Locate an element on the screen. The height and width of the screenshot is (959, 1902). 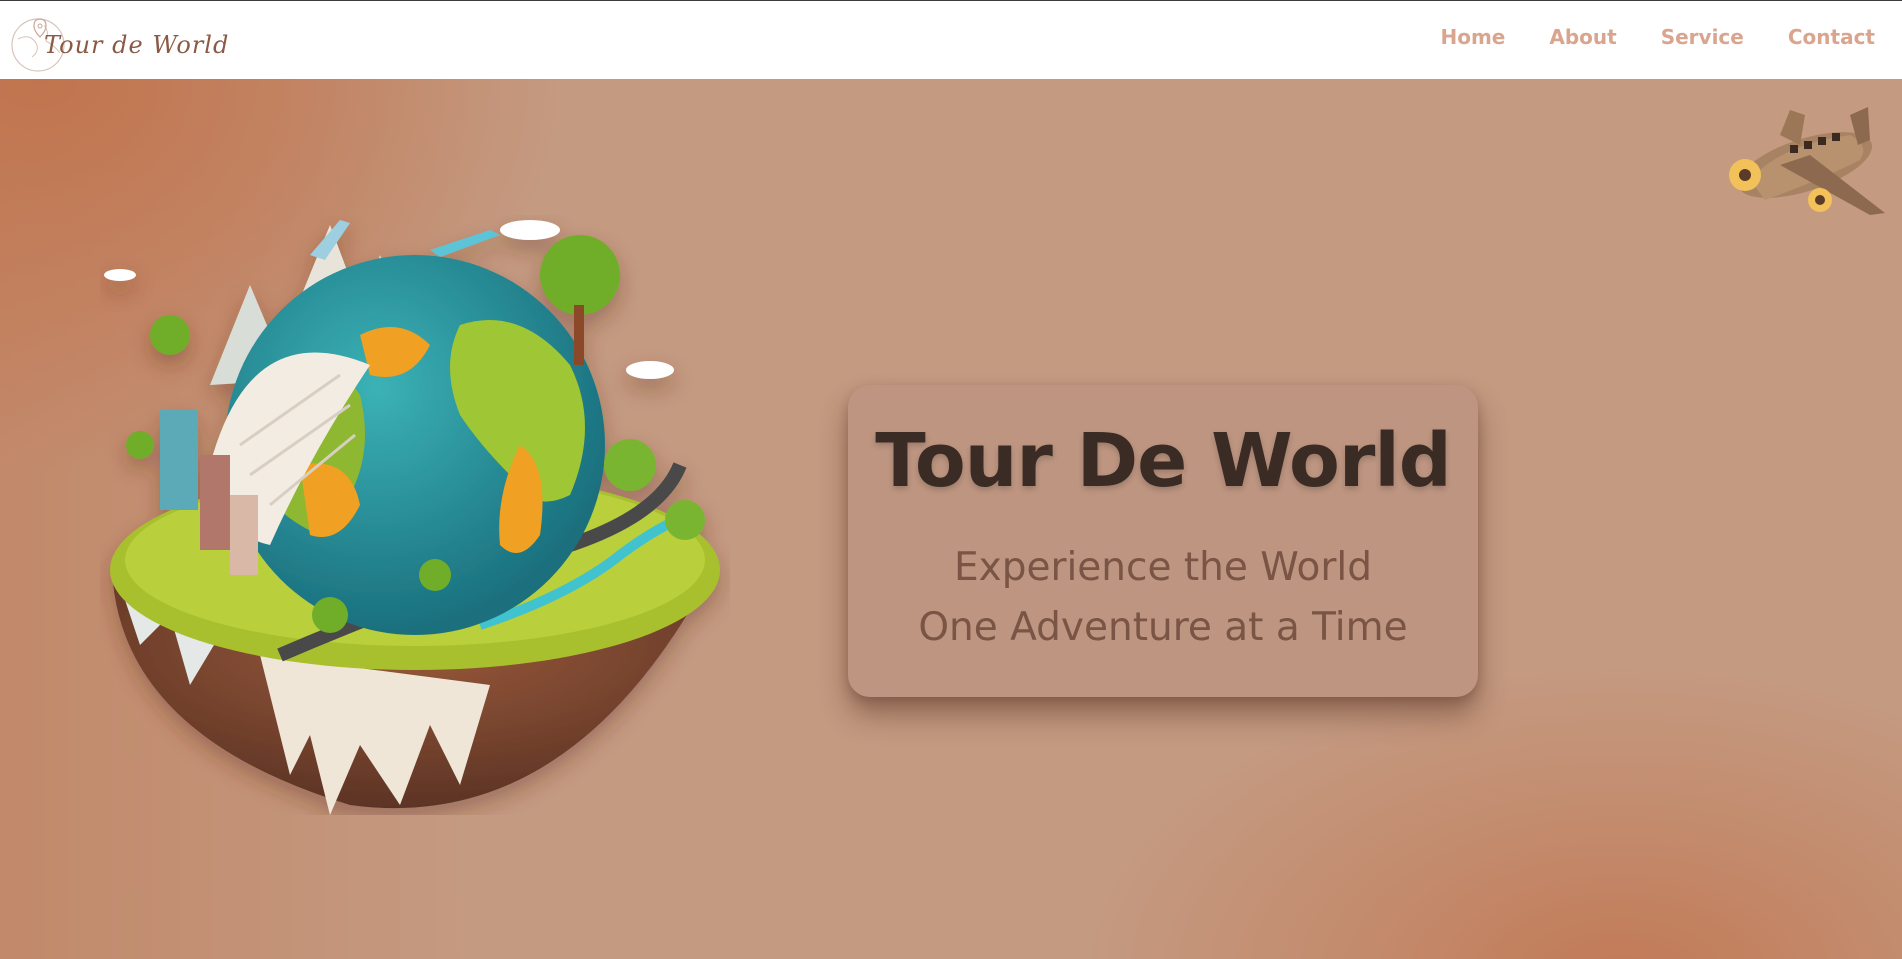
top-navbar: Tour de World Home About Service Contact is located at coordinates (951, 39).